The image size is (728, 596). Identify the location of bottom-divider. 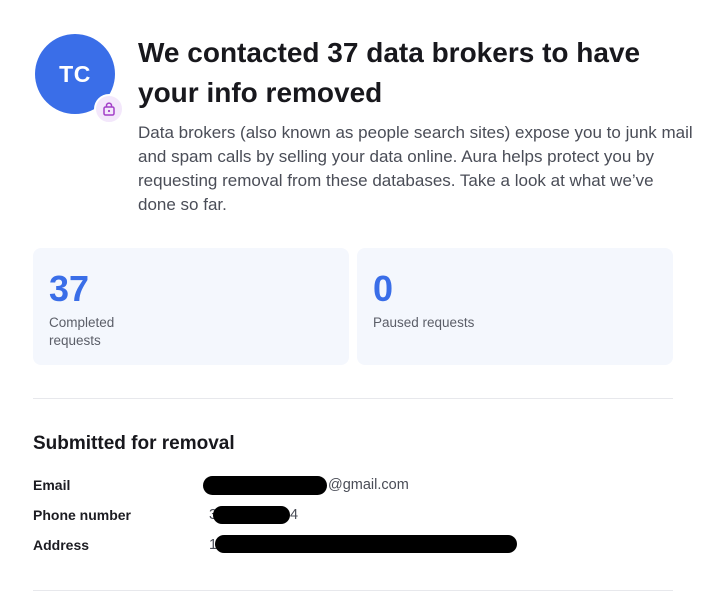
(353, 590).